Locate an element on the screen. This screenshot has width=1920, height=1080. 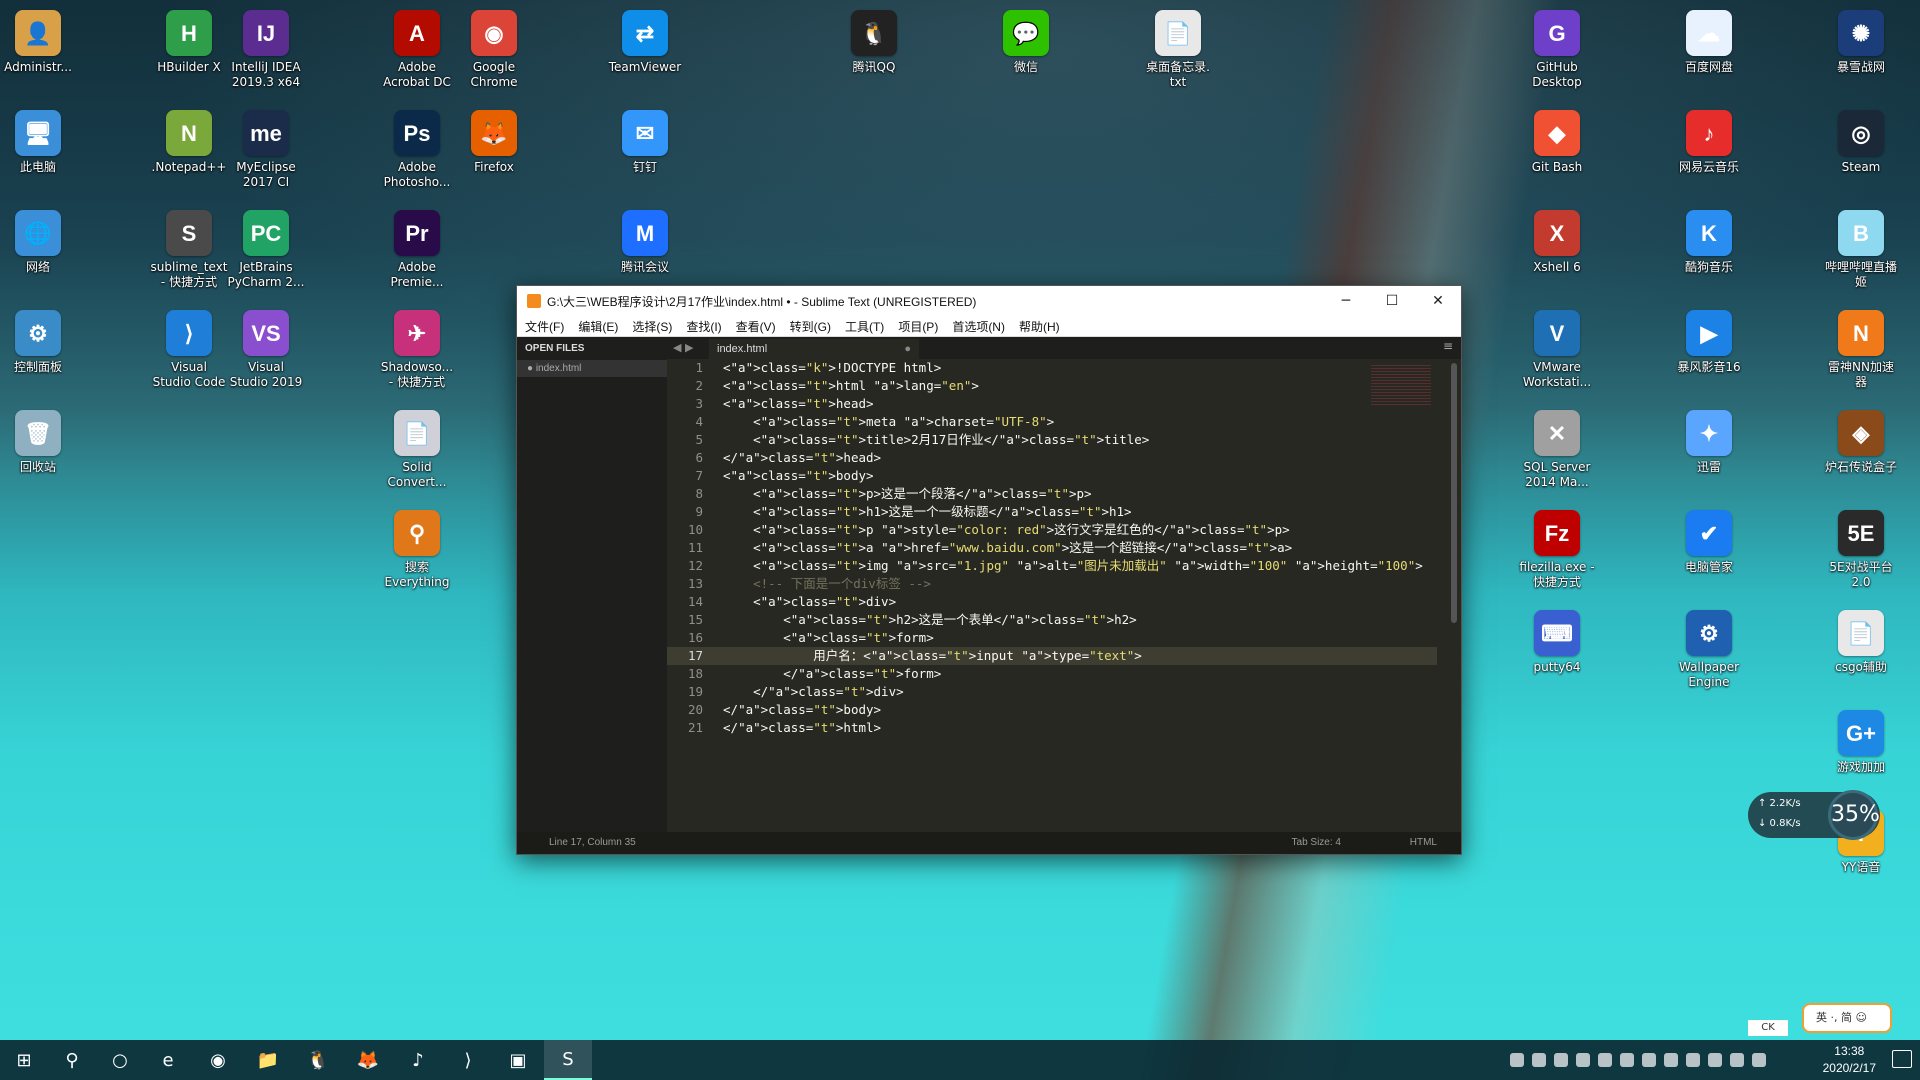
minimap is located at coordinates (1401, 385).